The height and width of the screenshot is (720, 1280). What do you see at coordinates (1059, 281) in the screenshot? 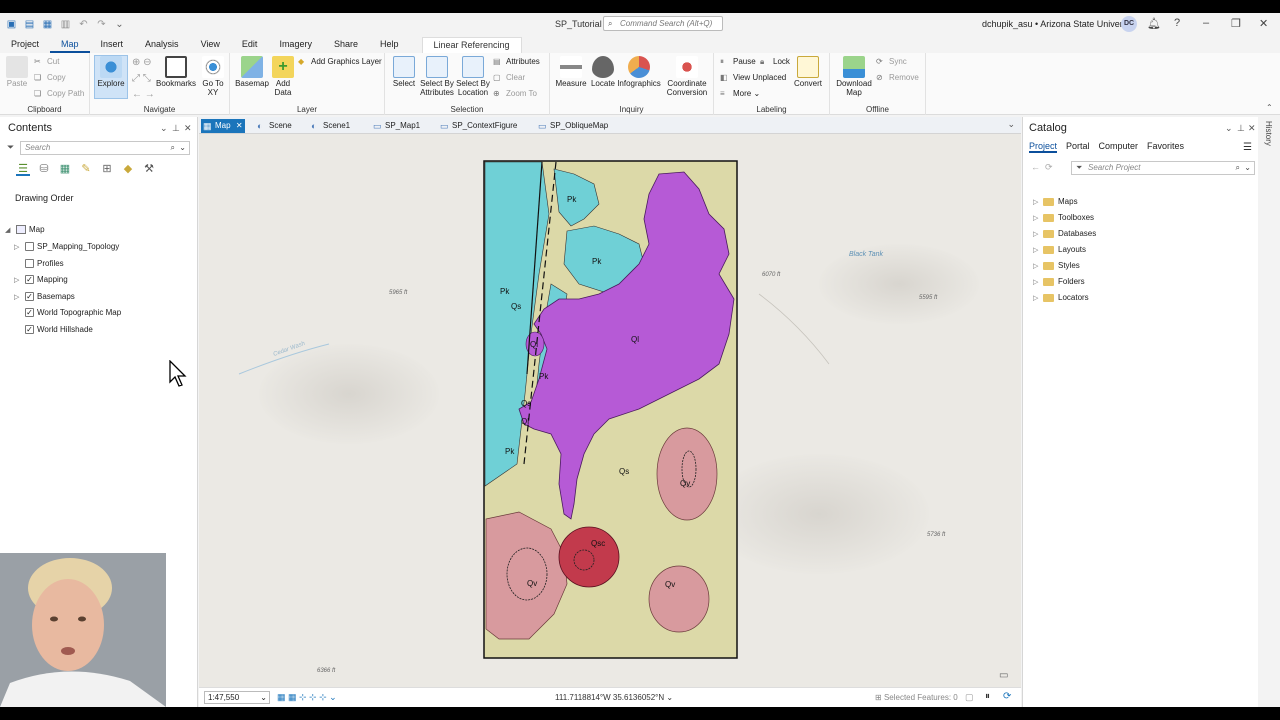
I see `catalog-item-folders: ▷ Folders` at bounding box center [1059, 281].